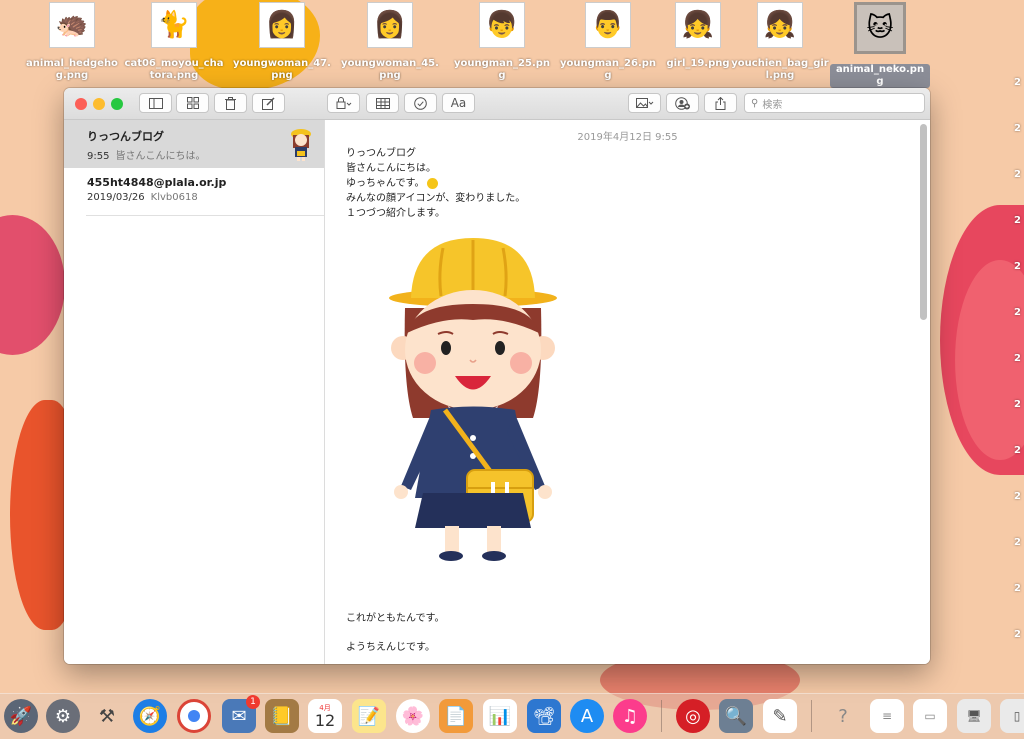  I want to click on preview-icon: 🔍, so click(736, 716).